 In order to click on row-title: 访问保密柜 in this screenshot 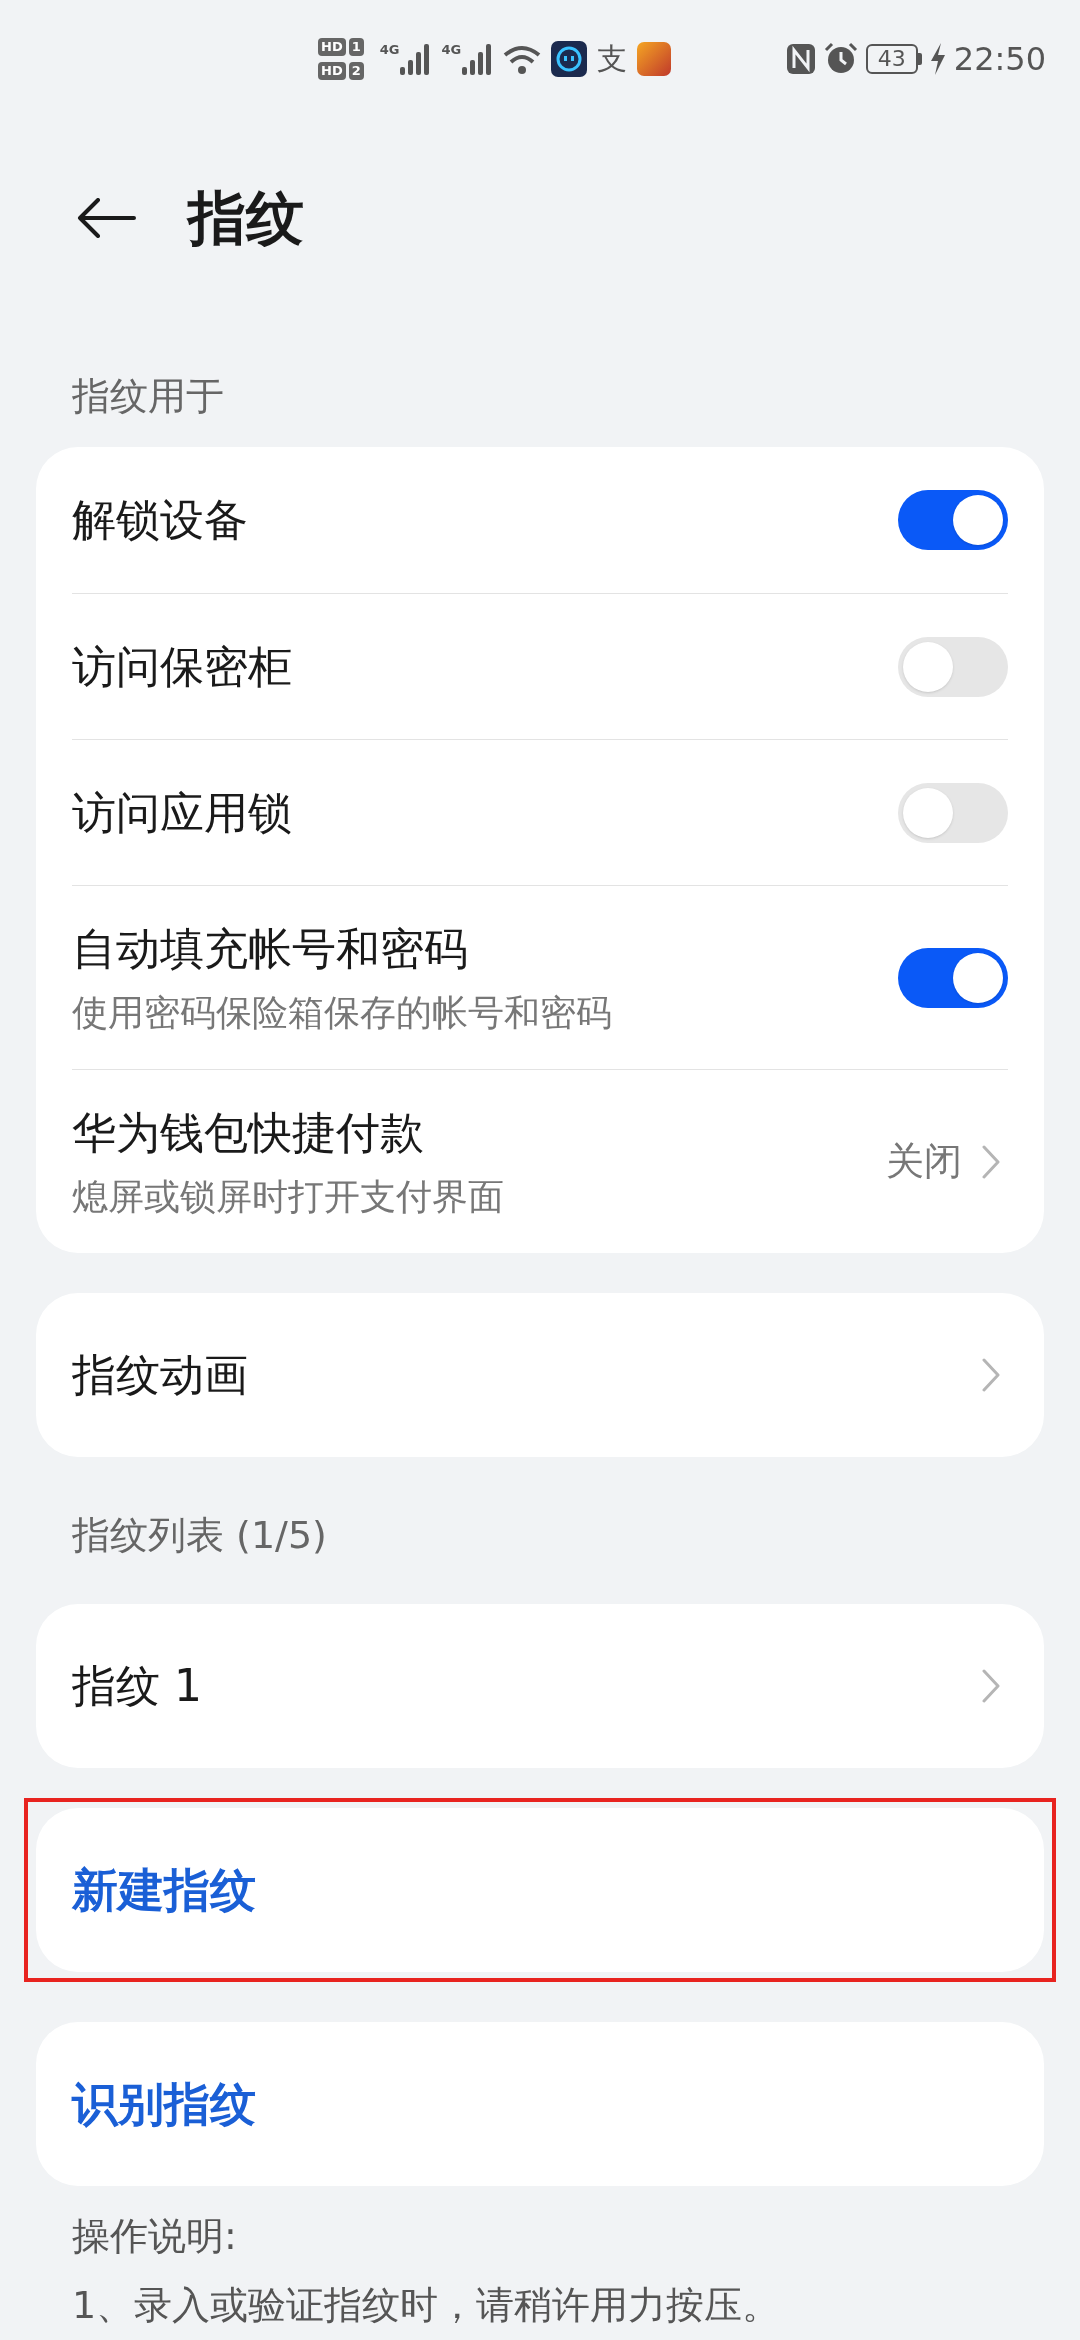, I will do `click(182, 666)`.